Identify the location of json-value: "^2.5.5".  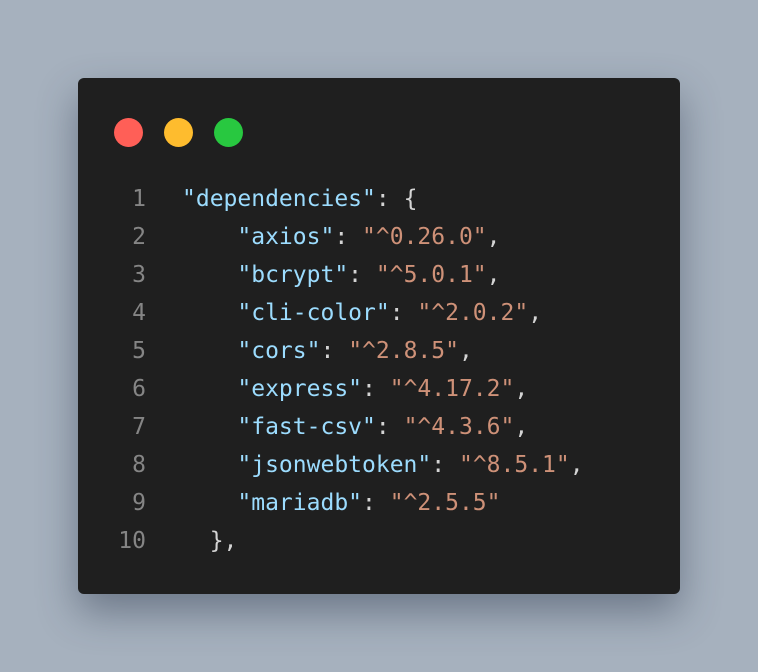
(445, 503).